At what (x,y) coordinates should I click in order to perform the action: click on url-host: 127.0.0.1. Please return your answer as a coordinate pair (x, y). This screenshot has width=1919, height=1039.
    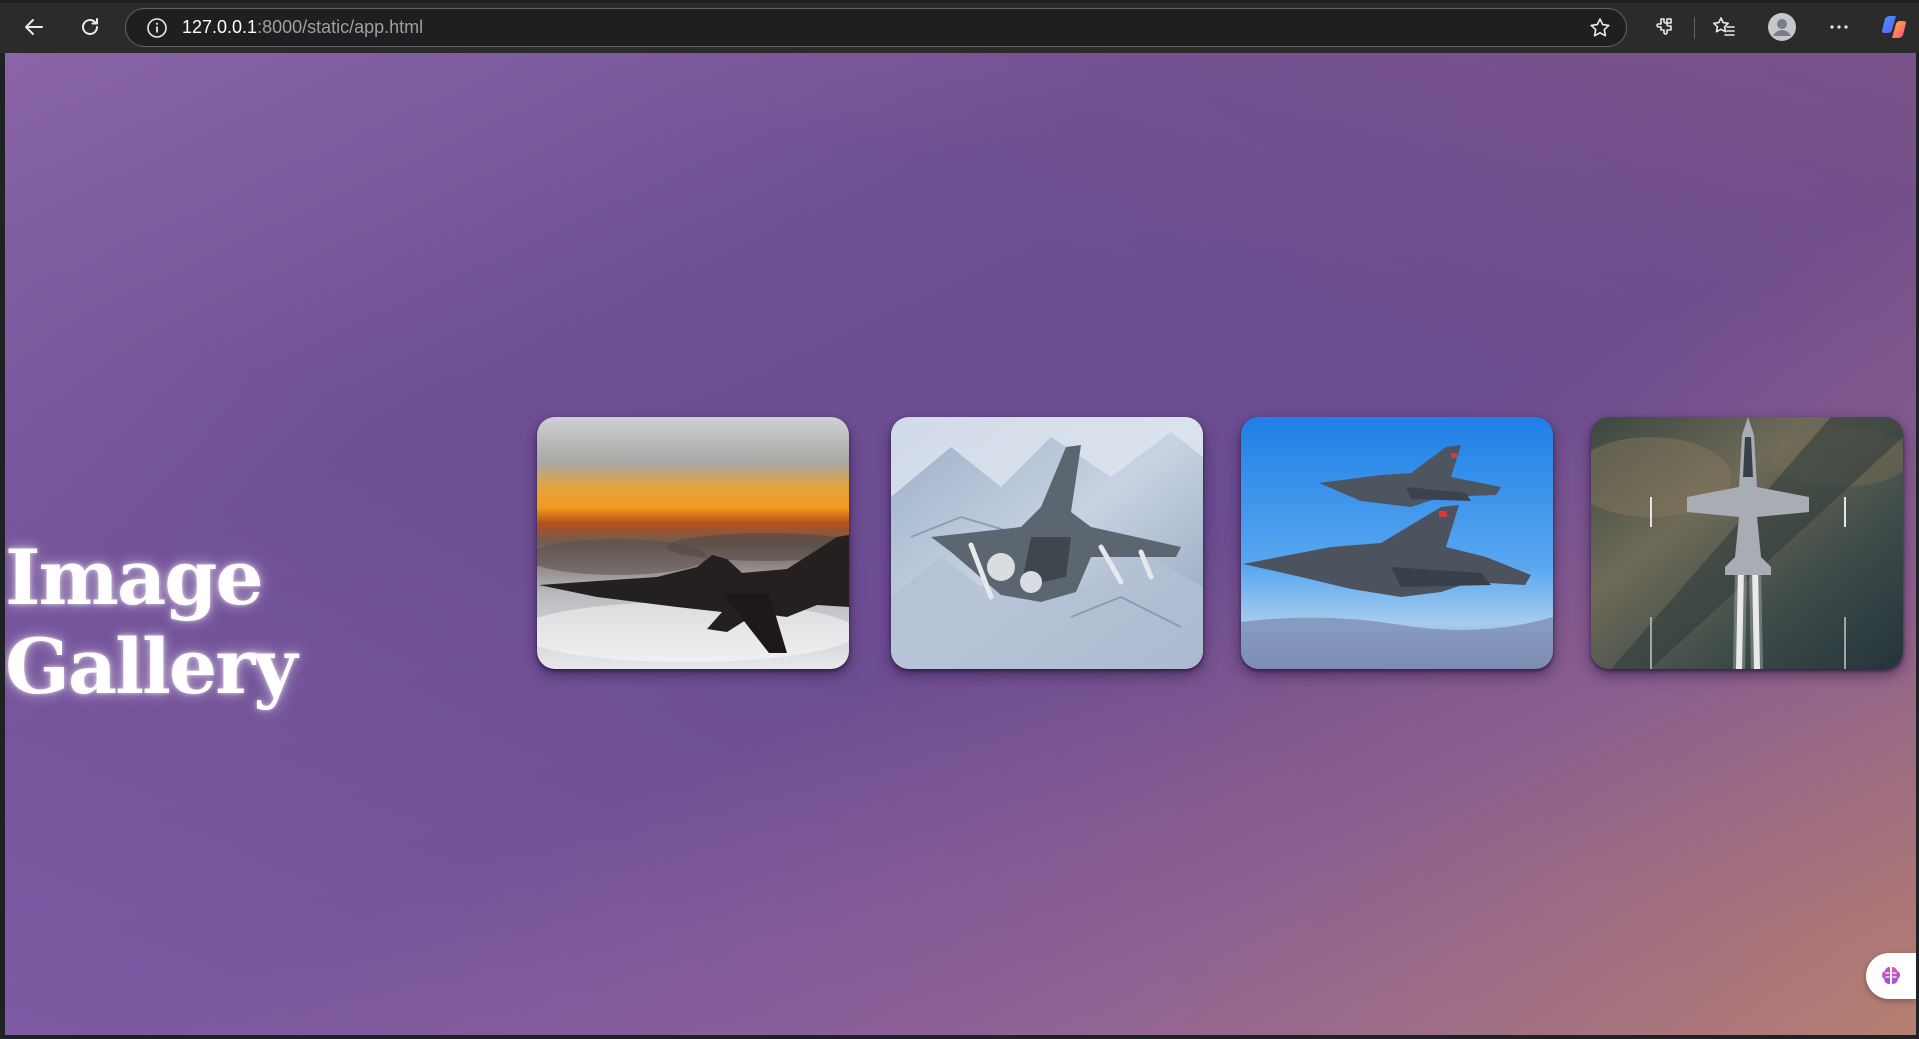
    Looking at the image, I should click on (220, 27).